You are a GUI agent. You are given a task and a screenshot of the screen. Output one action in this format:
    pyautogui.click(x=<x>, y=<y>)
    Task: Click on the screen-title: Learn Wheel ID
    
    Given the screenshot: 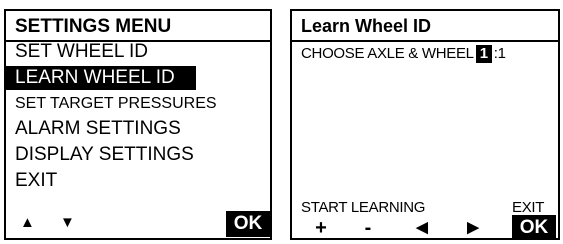 What is the action you would take?
    pyautogui.click(x=366, y=26)
    